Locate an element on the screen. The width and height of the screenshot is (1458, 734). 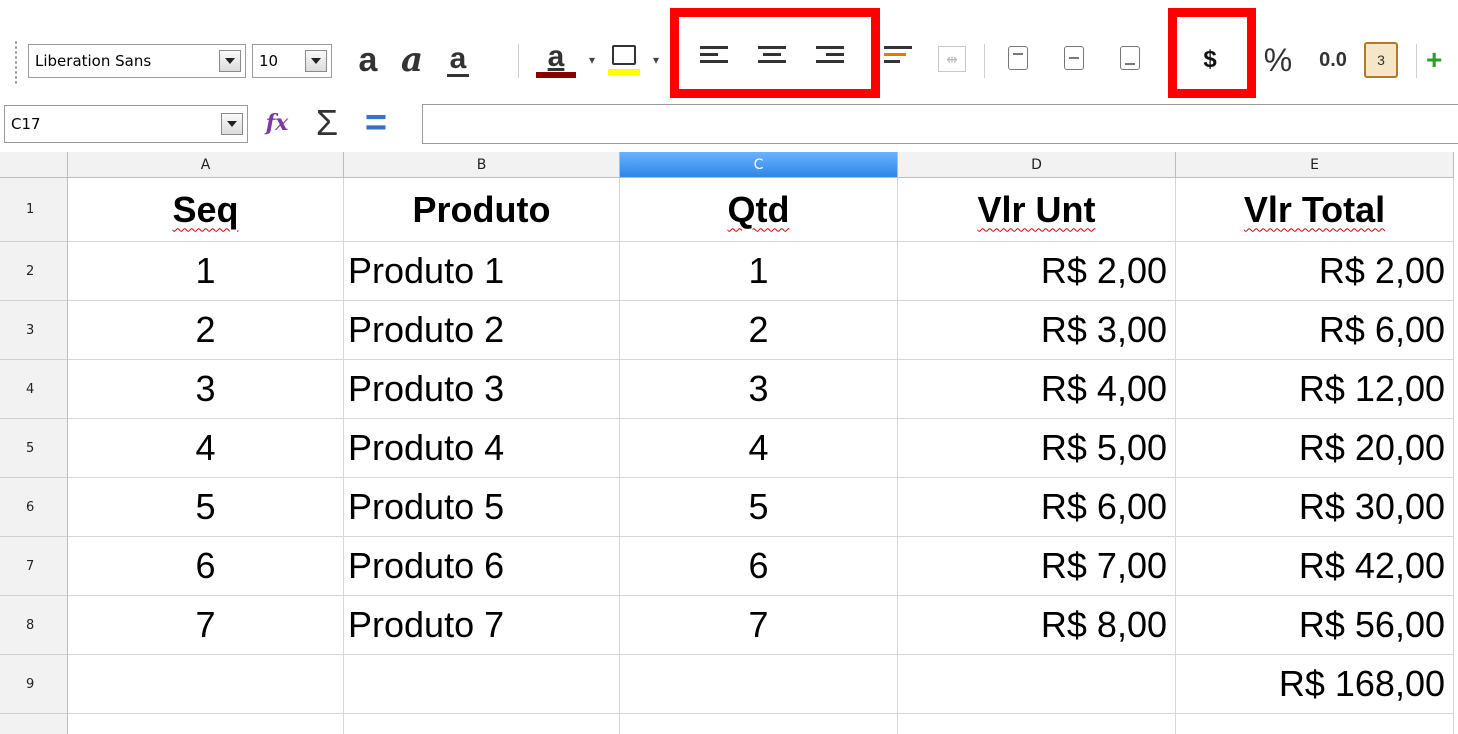
cell-b4: Produto 3 is located at coordinates (482, 389).